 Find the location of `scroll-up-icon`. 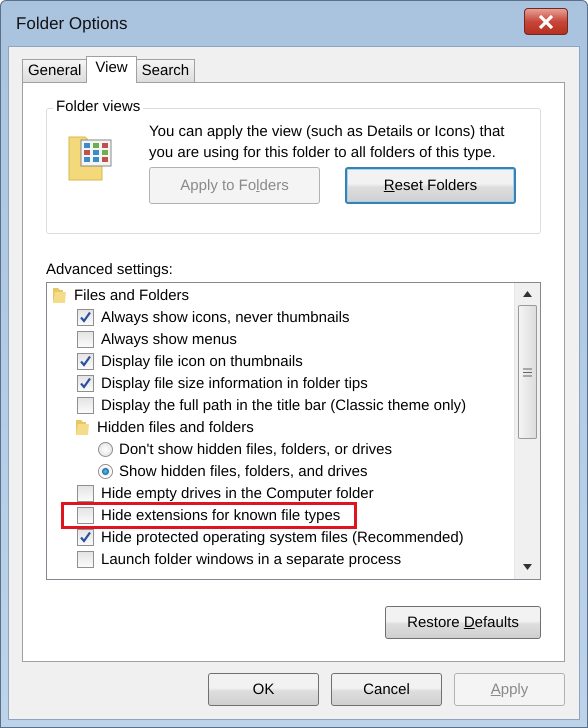

scroll-up-icon is located at coordinates (527, 294).